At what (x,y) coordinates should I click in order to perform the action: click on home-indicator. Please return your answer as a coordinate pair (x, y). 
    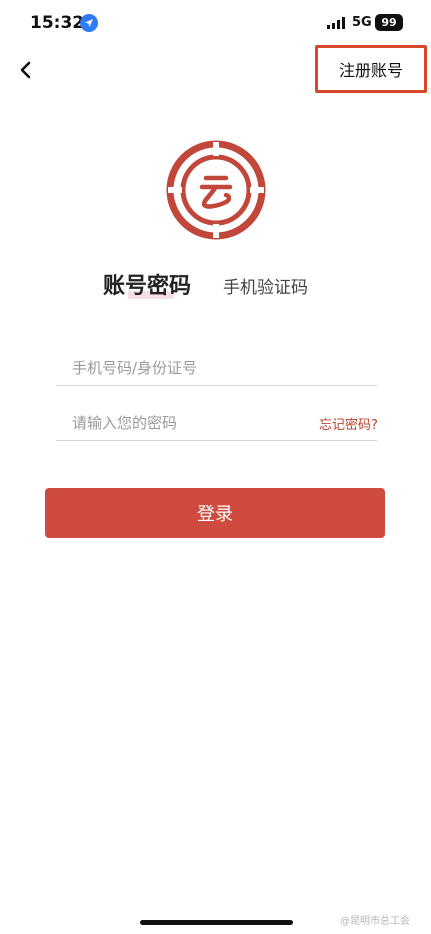
    Looking at the image, I should click on (216, 922).